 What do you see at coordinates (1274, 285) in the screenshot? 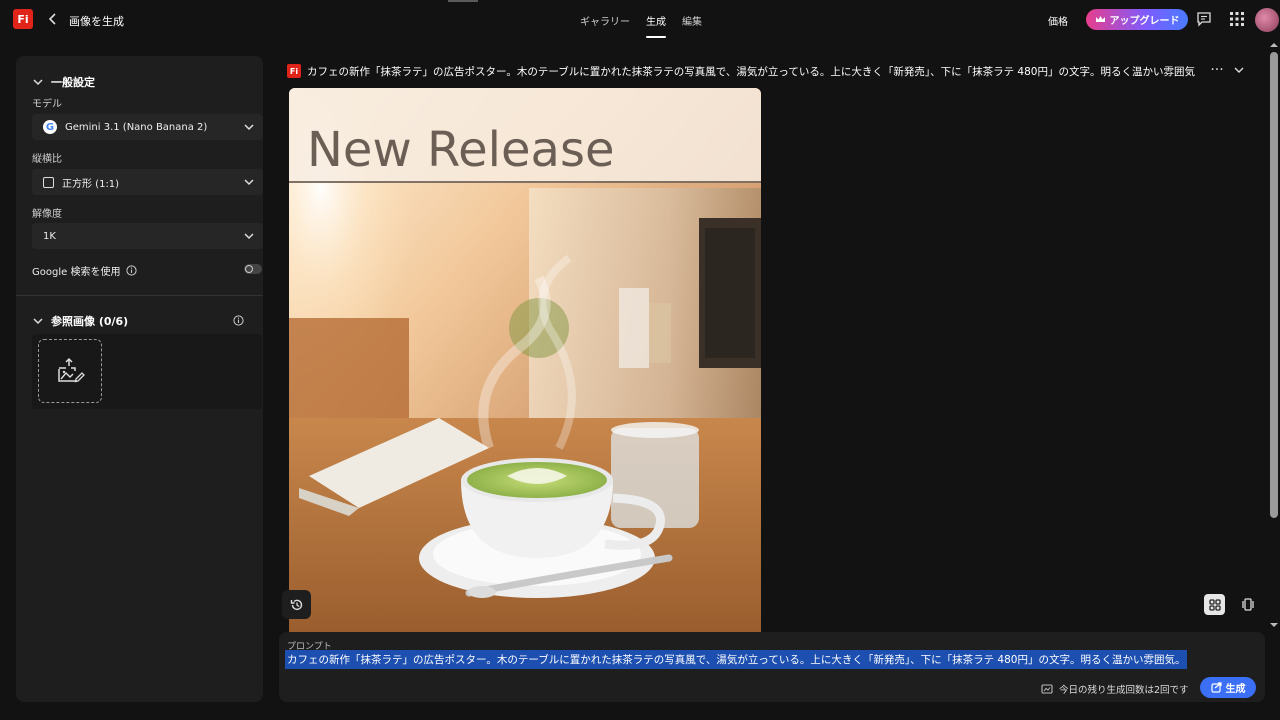
I see `scroll-thumb` at bounding box center [1274, 285].